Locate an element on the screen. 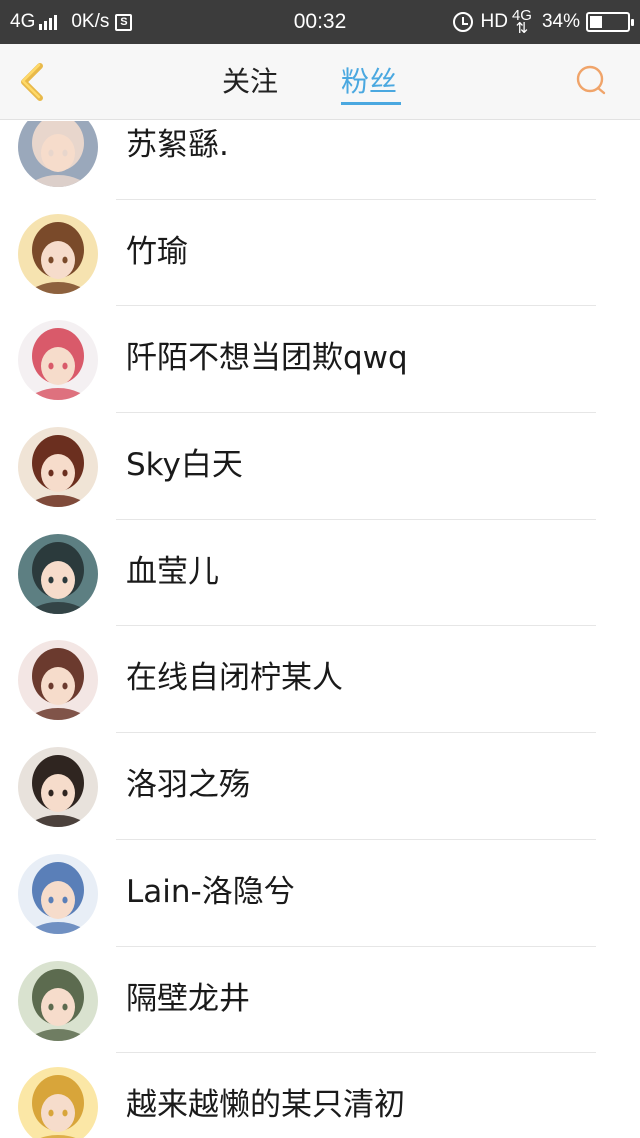  fan-name: 隔壁龙井 is located at coordinates (188, 998).